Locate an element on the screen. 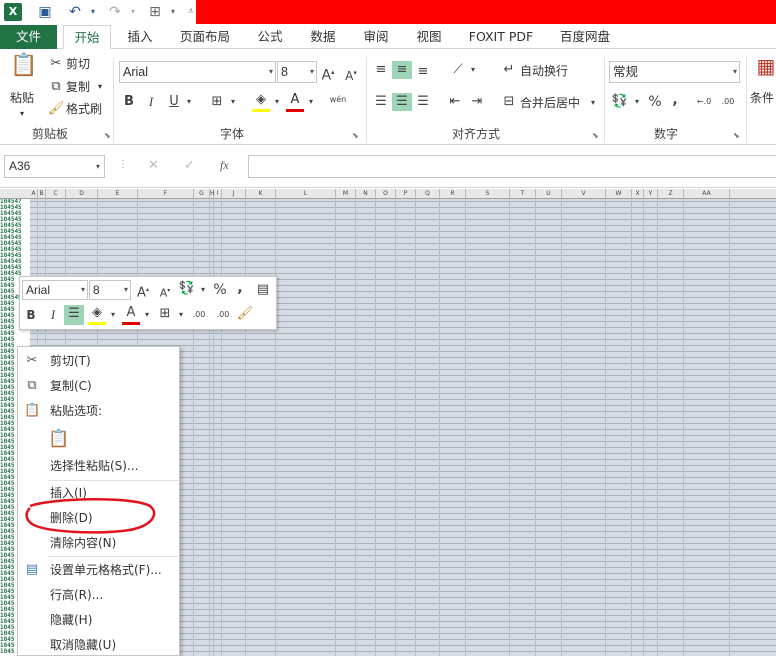 The image size is (776, 656). bold-button: B is located at coordinates (129, 102).